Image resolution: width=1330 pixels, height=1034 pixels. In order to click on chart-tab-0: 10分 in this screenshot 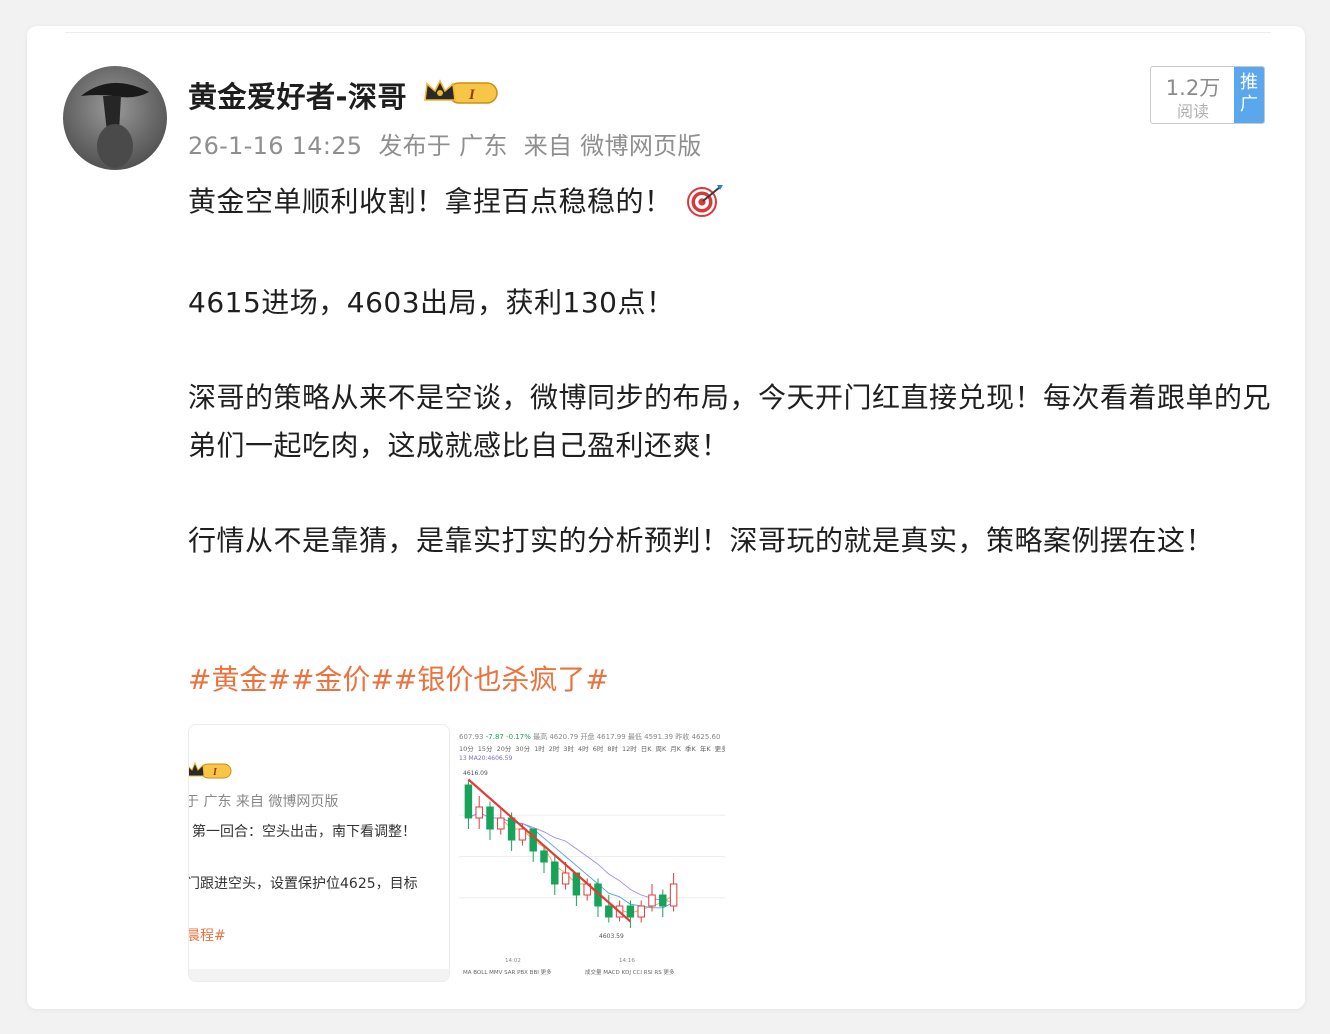, I will do `click(466, 749)`.